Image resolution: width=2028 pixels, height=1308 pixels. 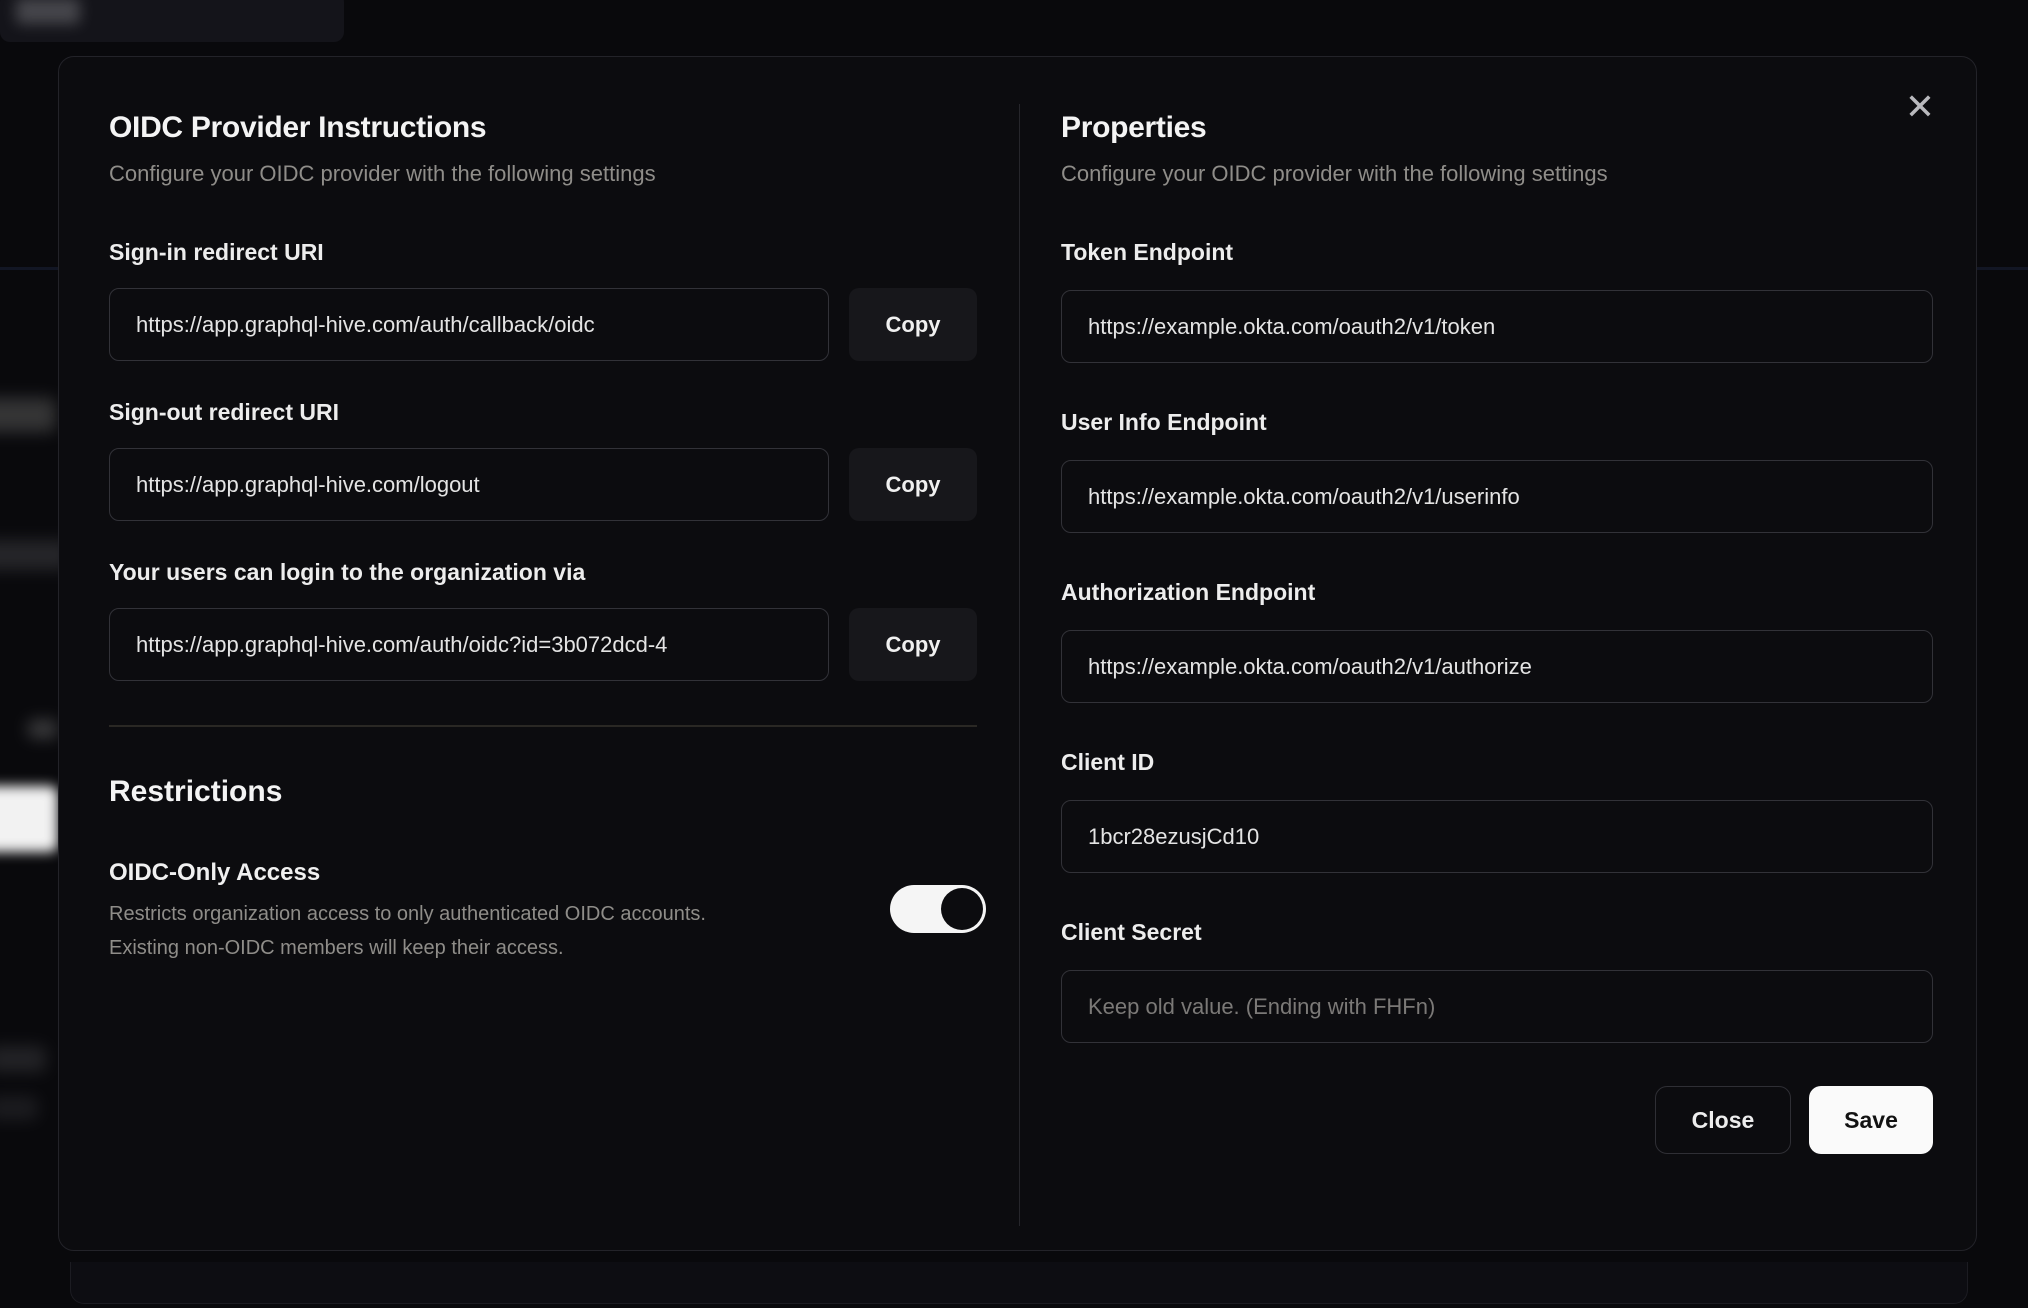 I want to click on client-id-label: Client ID, so click(x=1108, y=762).